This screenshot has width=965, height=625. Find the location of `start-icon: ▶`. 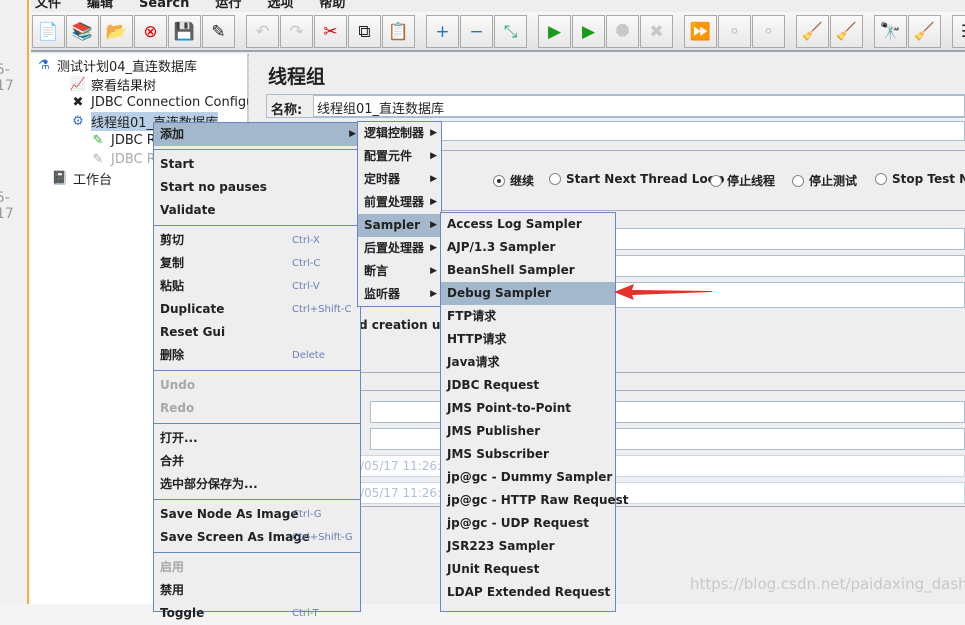

start-icon: ▶ is located at coordinates (554, 31).